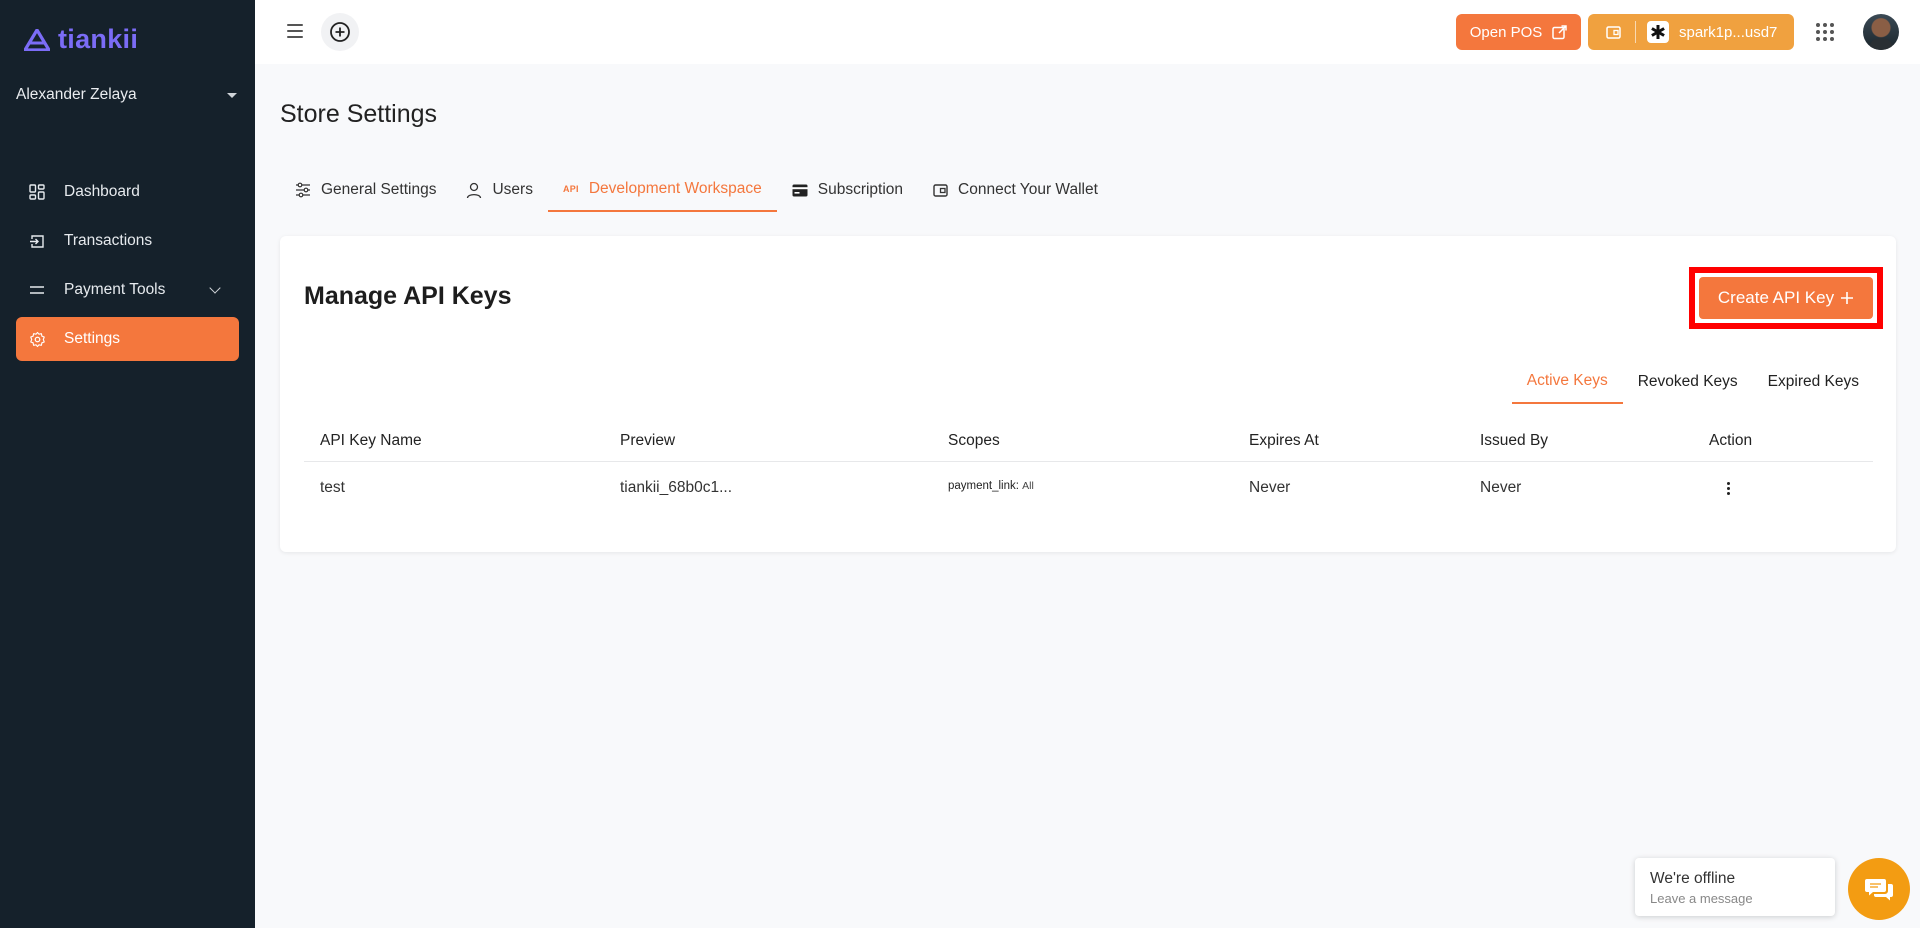 The height and width of the screenshot is (928, 1920). What do you see at coordinates (512, 189) in the screenshot?
I see `tab-label: Users` at bounding box center [512, 189].